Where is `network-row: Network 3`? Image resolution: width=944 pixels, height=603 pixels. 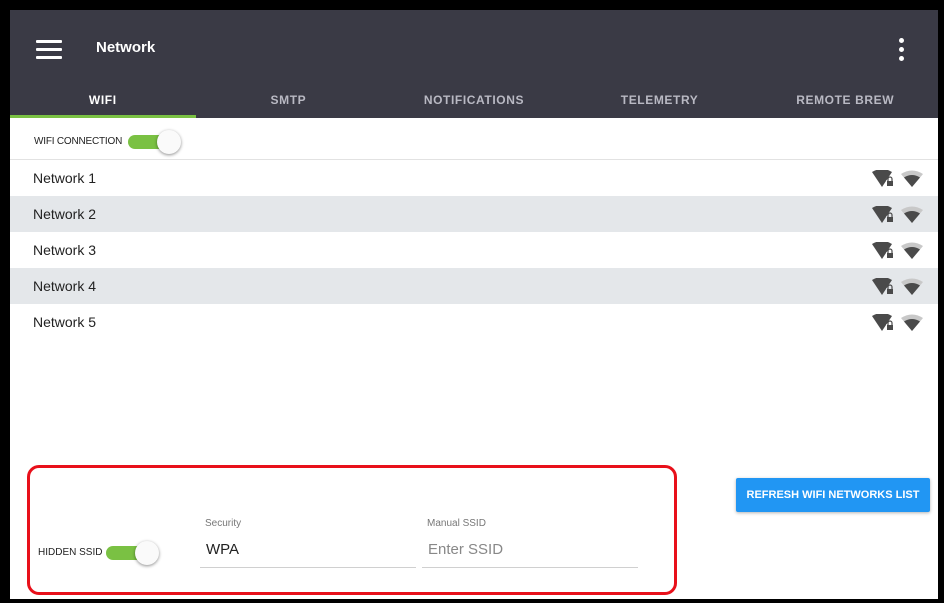
network-row: Network 3 is located at coordinates (474, 250).